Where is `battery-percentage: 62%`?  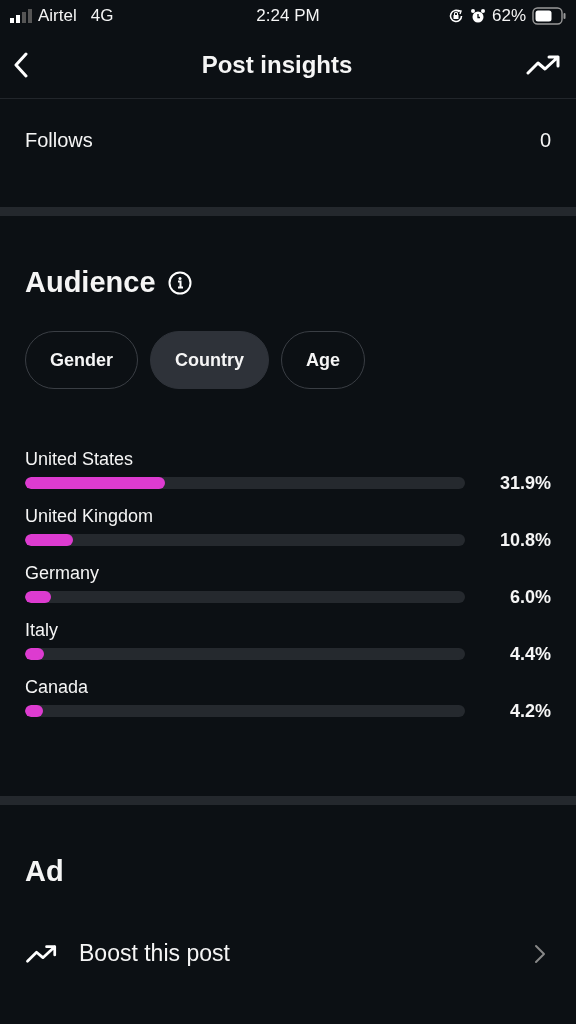 battery-percentage: 62% is located at coordinates (508, 16).